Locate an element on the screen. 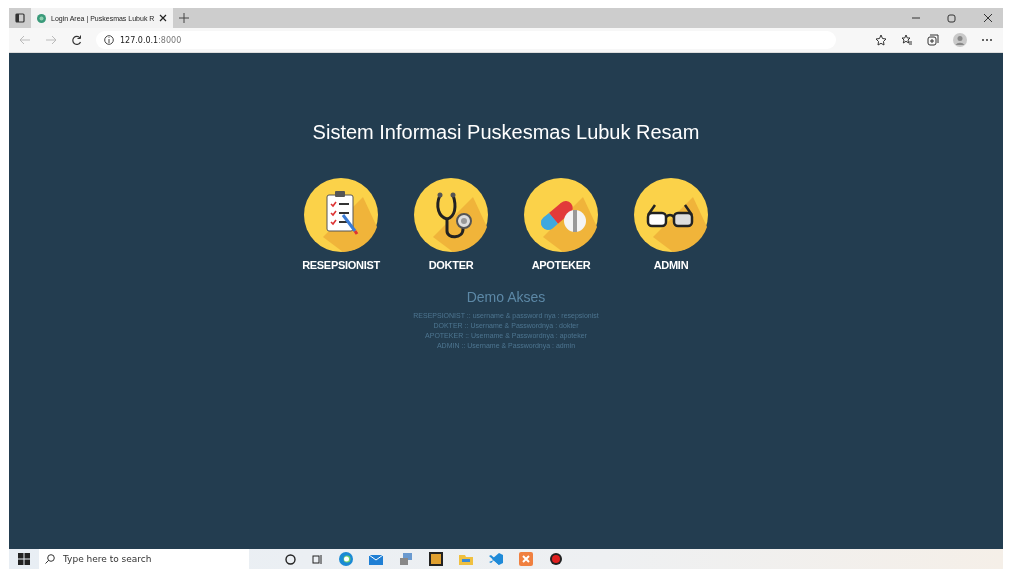 The height and width of the screenshot is (569, 1009). role-button: APOTEKER is located at coordinates (561, 224).